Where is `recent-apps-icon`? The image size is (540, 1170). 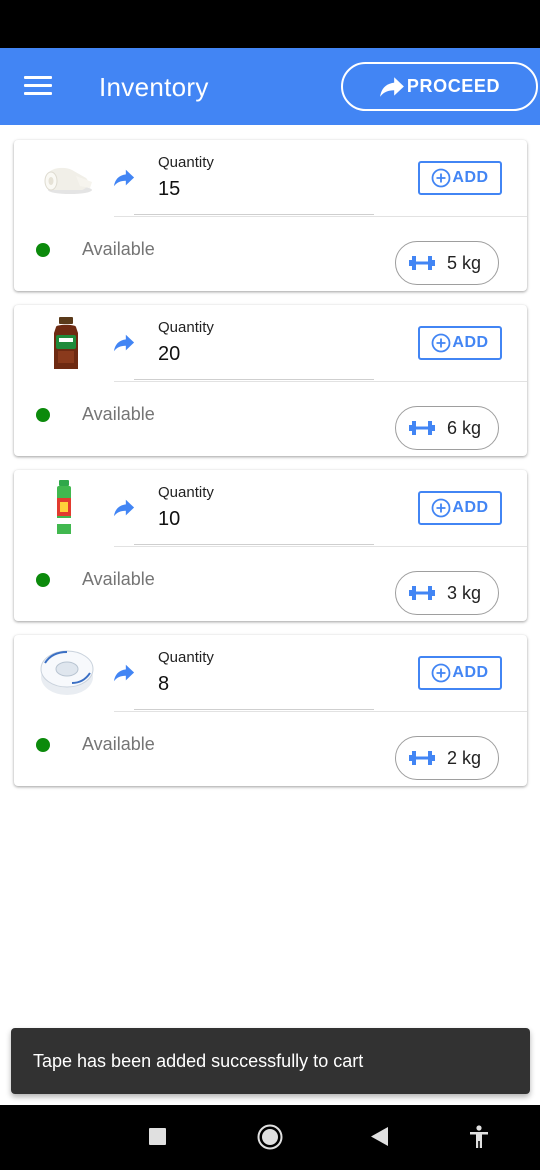
recent-apps-icon is located at coordinates (157, 1136).